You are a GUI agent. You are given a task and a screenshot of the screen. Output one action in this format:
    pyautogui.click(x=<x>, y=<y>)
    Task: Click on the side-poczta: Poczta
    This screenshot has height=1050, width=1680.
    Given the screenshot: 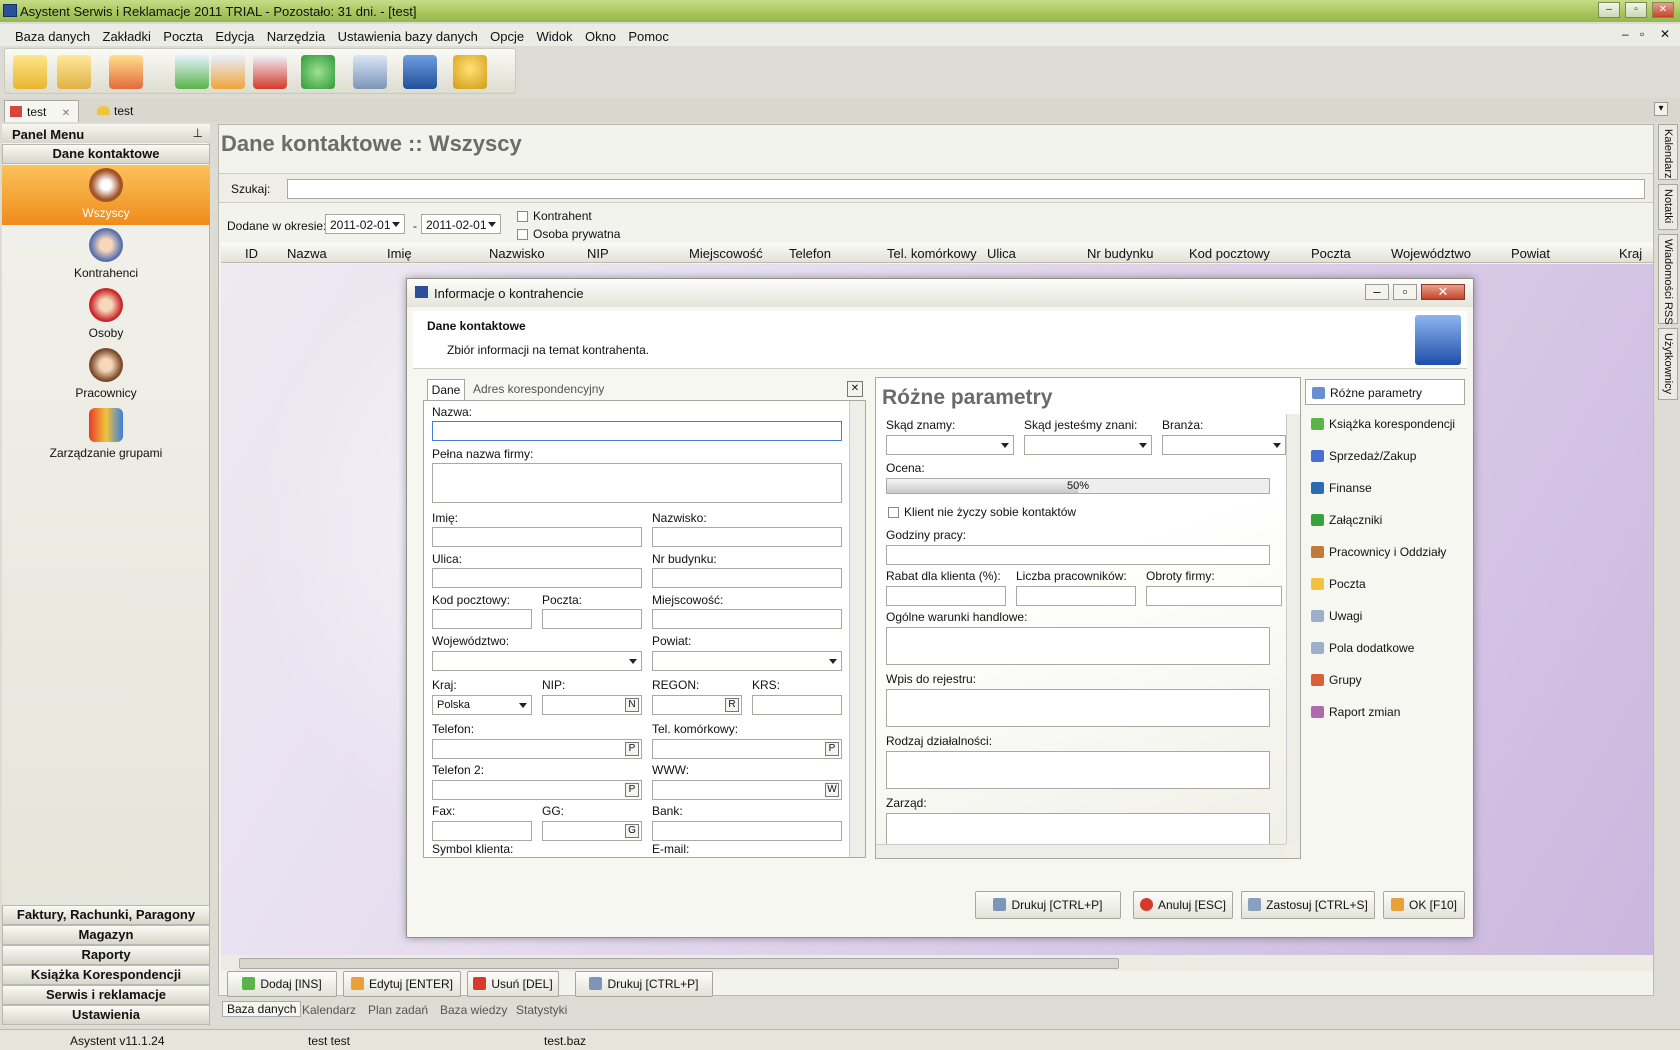 What is the action you would take?
    pyautogui.click(x=1385, y=584)
    